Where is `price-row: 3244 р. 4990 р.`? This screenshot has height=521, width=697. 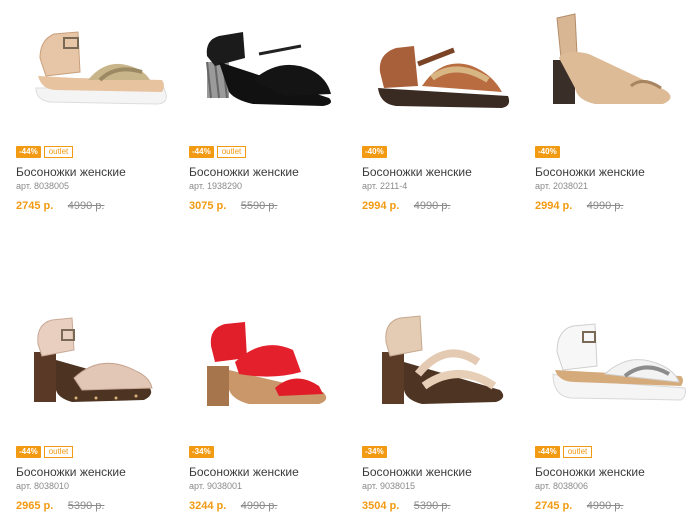
price-row: 3244 р. 4990 р. is located at coordinates (233, 505).